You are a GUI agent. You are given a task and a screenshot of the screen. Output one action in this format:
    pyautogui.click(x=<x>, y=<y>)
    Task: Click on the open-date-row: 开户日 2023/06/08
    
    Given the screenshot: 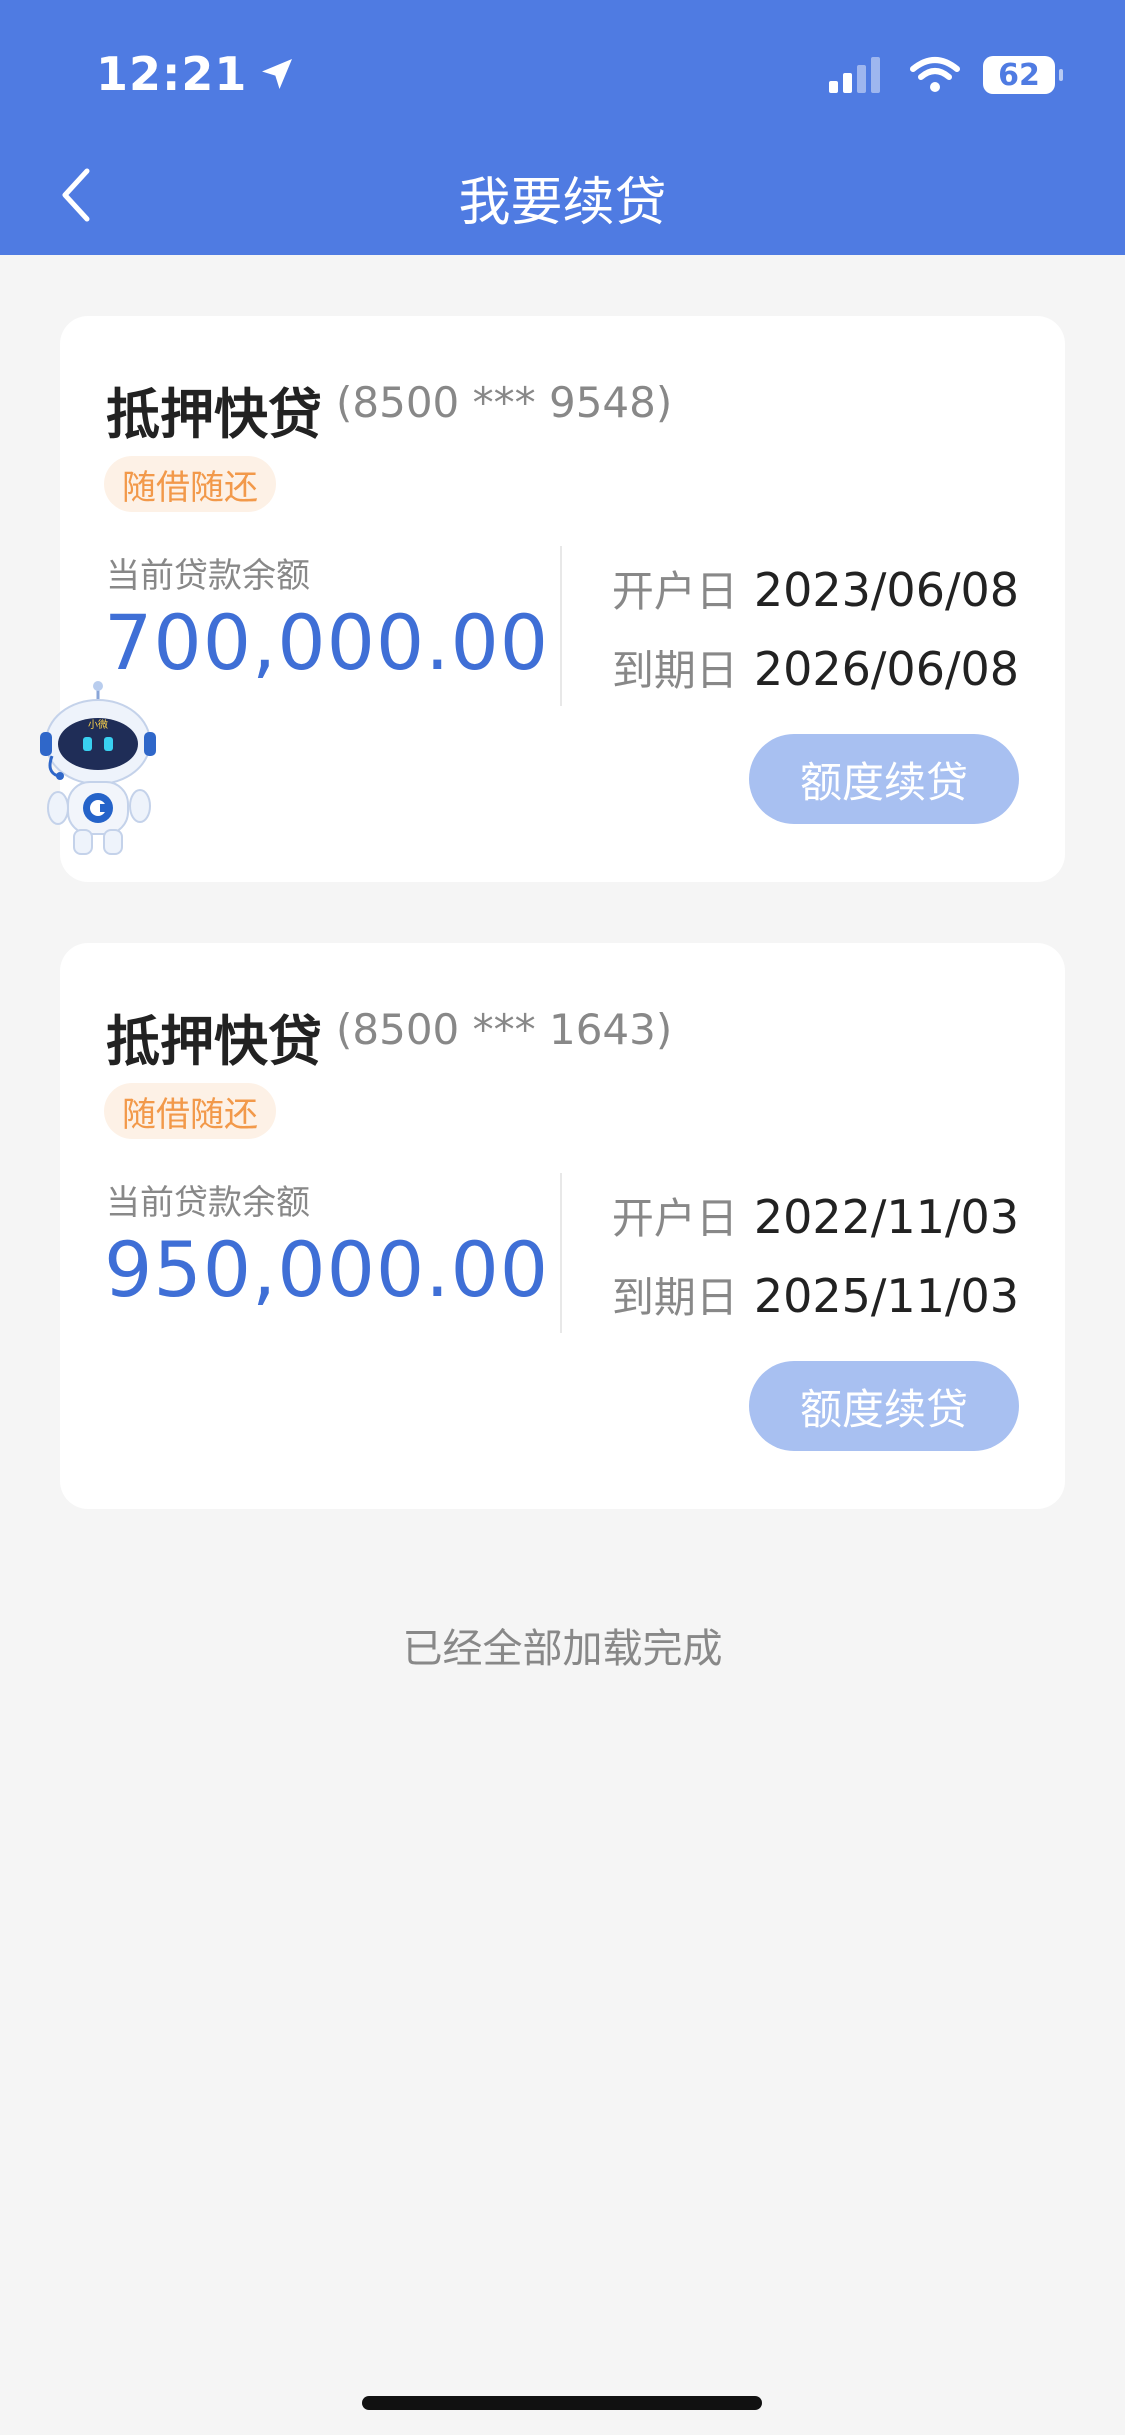 What is the action you would take?
    pyautogui.click(x=815, y=595)
    